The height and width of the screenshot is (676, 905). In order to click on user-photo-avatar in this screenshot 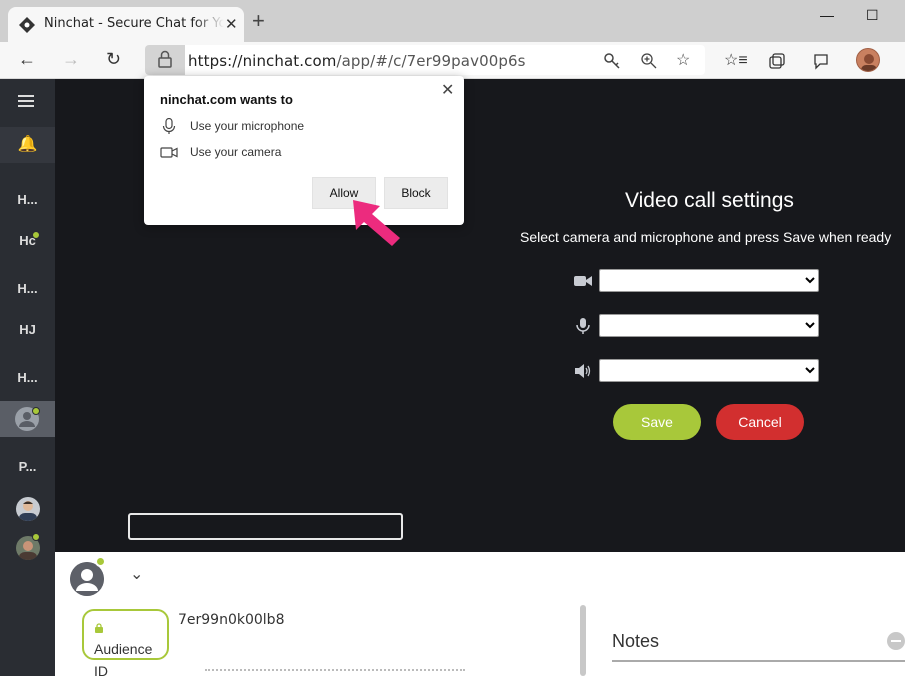, I will do `click(28, 509)`.